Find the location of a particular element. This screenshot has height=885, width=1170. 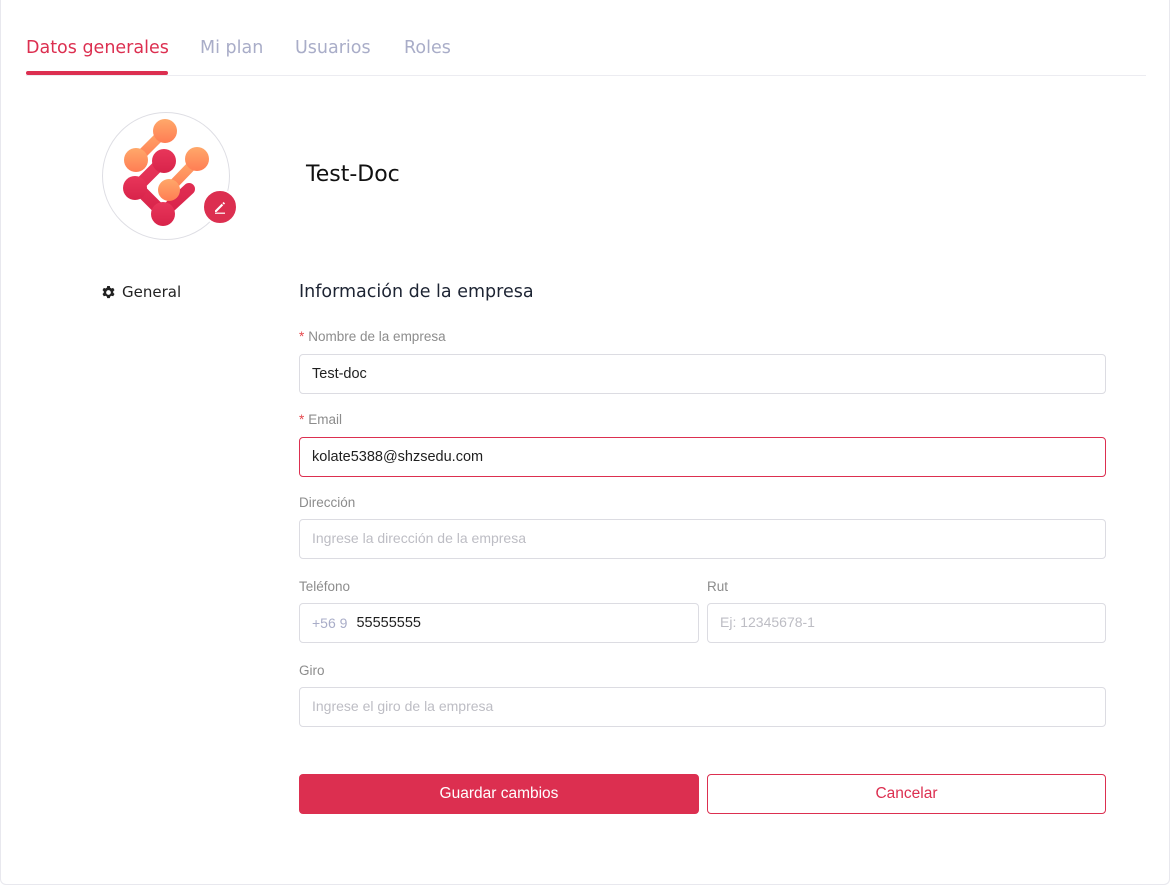

giro-input is located at coordinates (708, 707).